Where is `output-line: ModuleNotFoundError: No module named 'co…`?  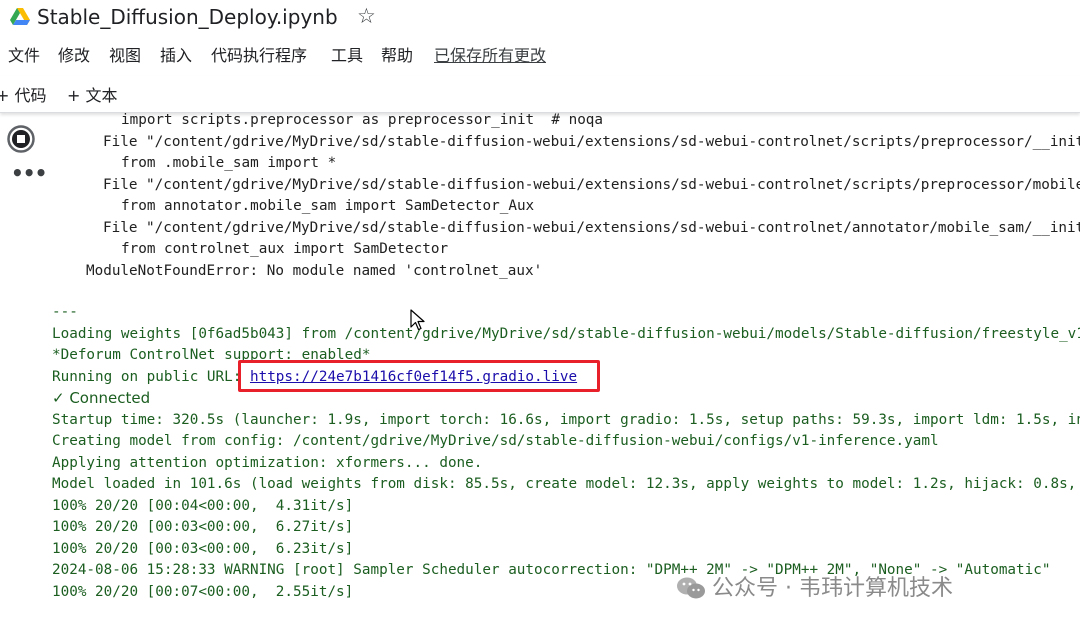
output-line: ModuleNotFoundError: No module named 'co… is located at coordinates (314, 271).